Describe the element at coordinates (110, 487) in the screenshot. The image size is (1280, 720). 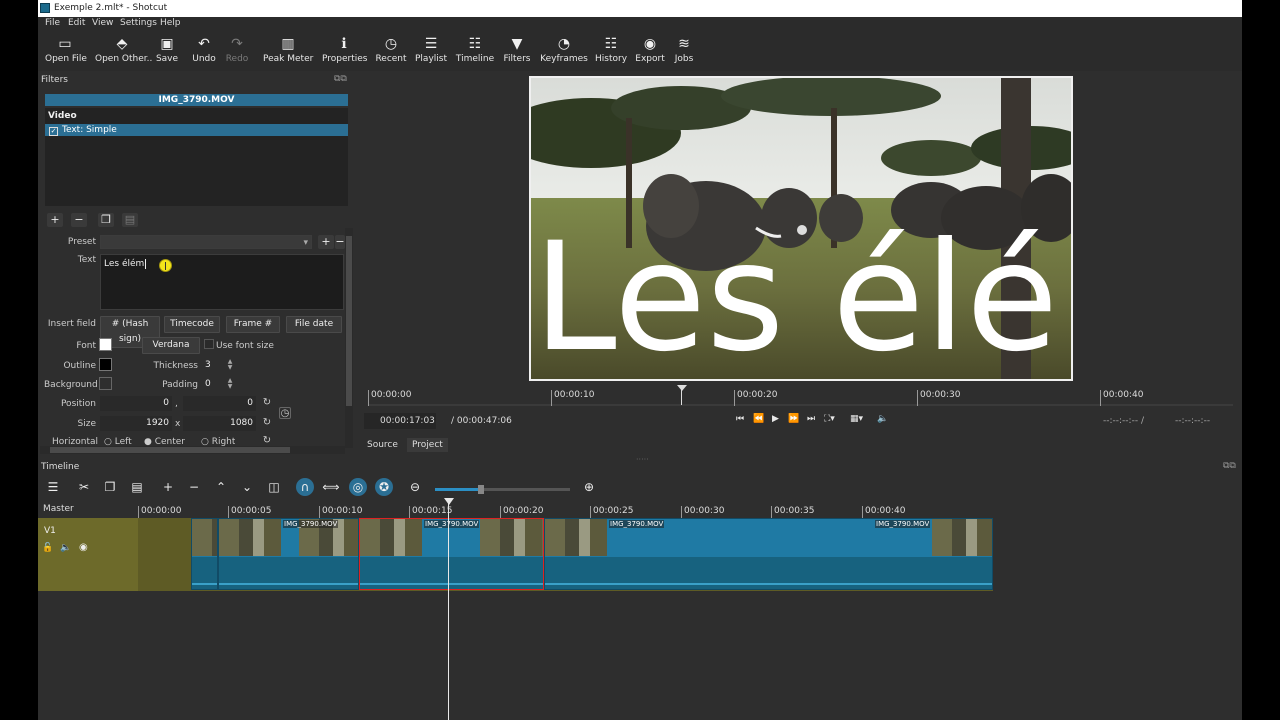
I see `copy-icon: ❐` at that location.